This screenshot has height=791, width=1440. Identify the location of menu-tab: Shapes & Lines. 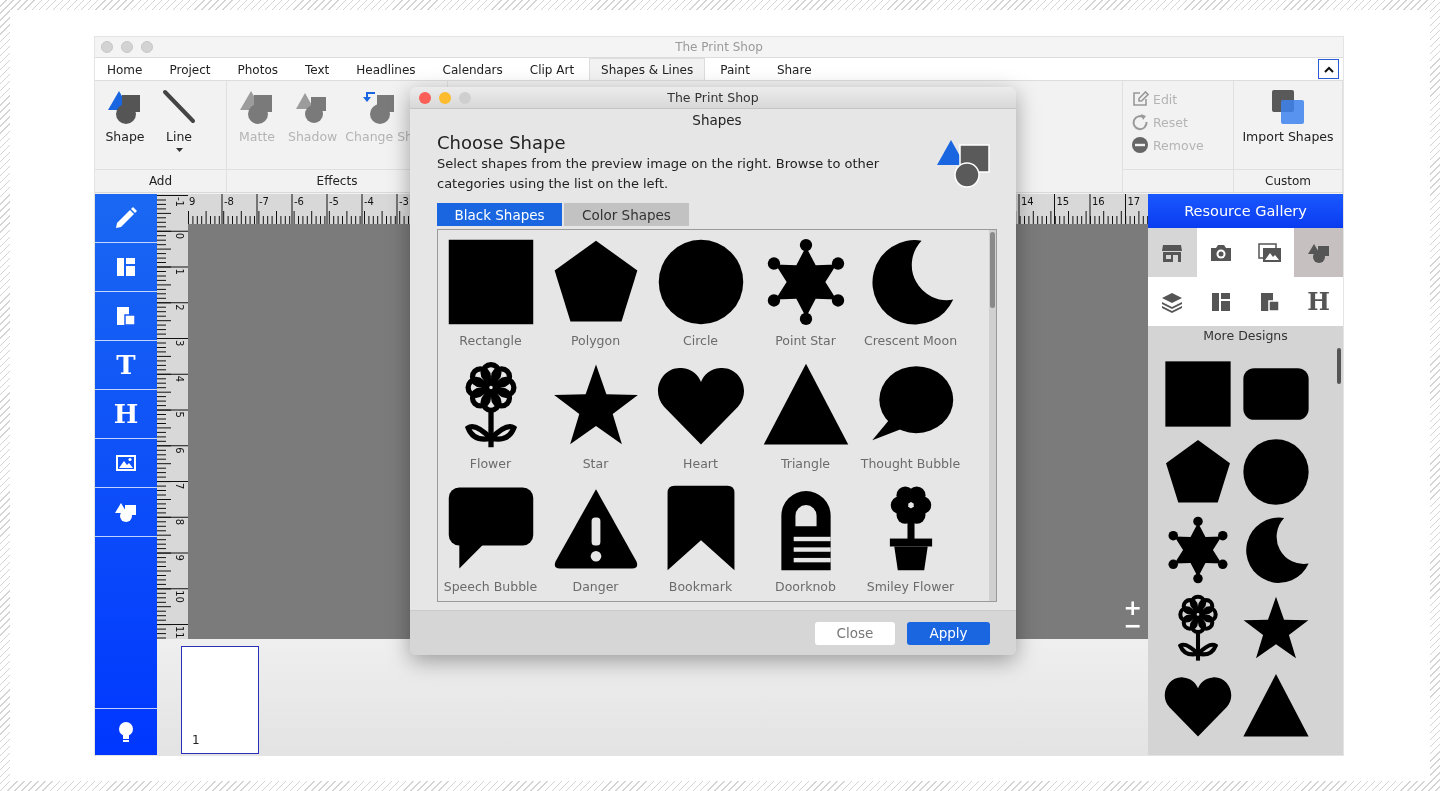
(647, 69).